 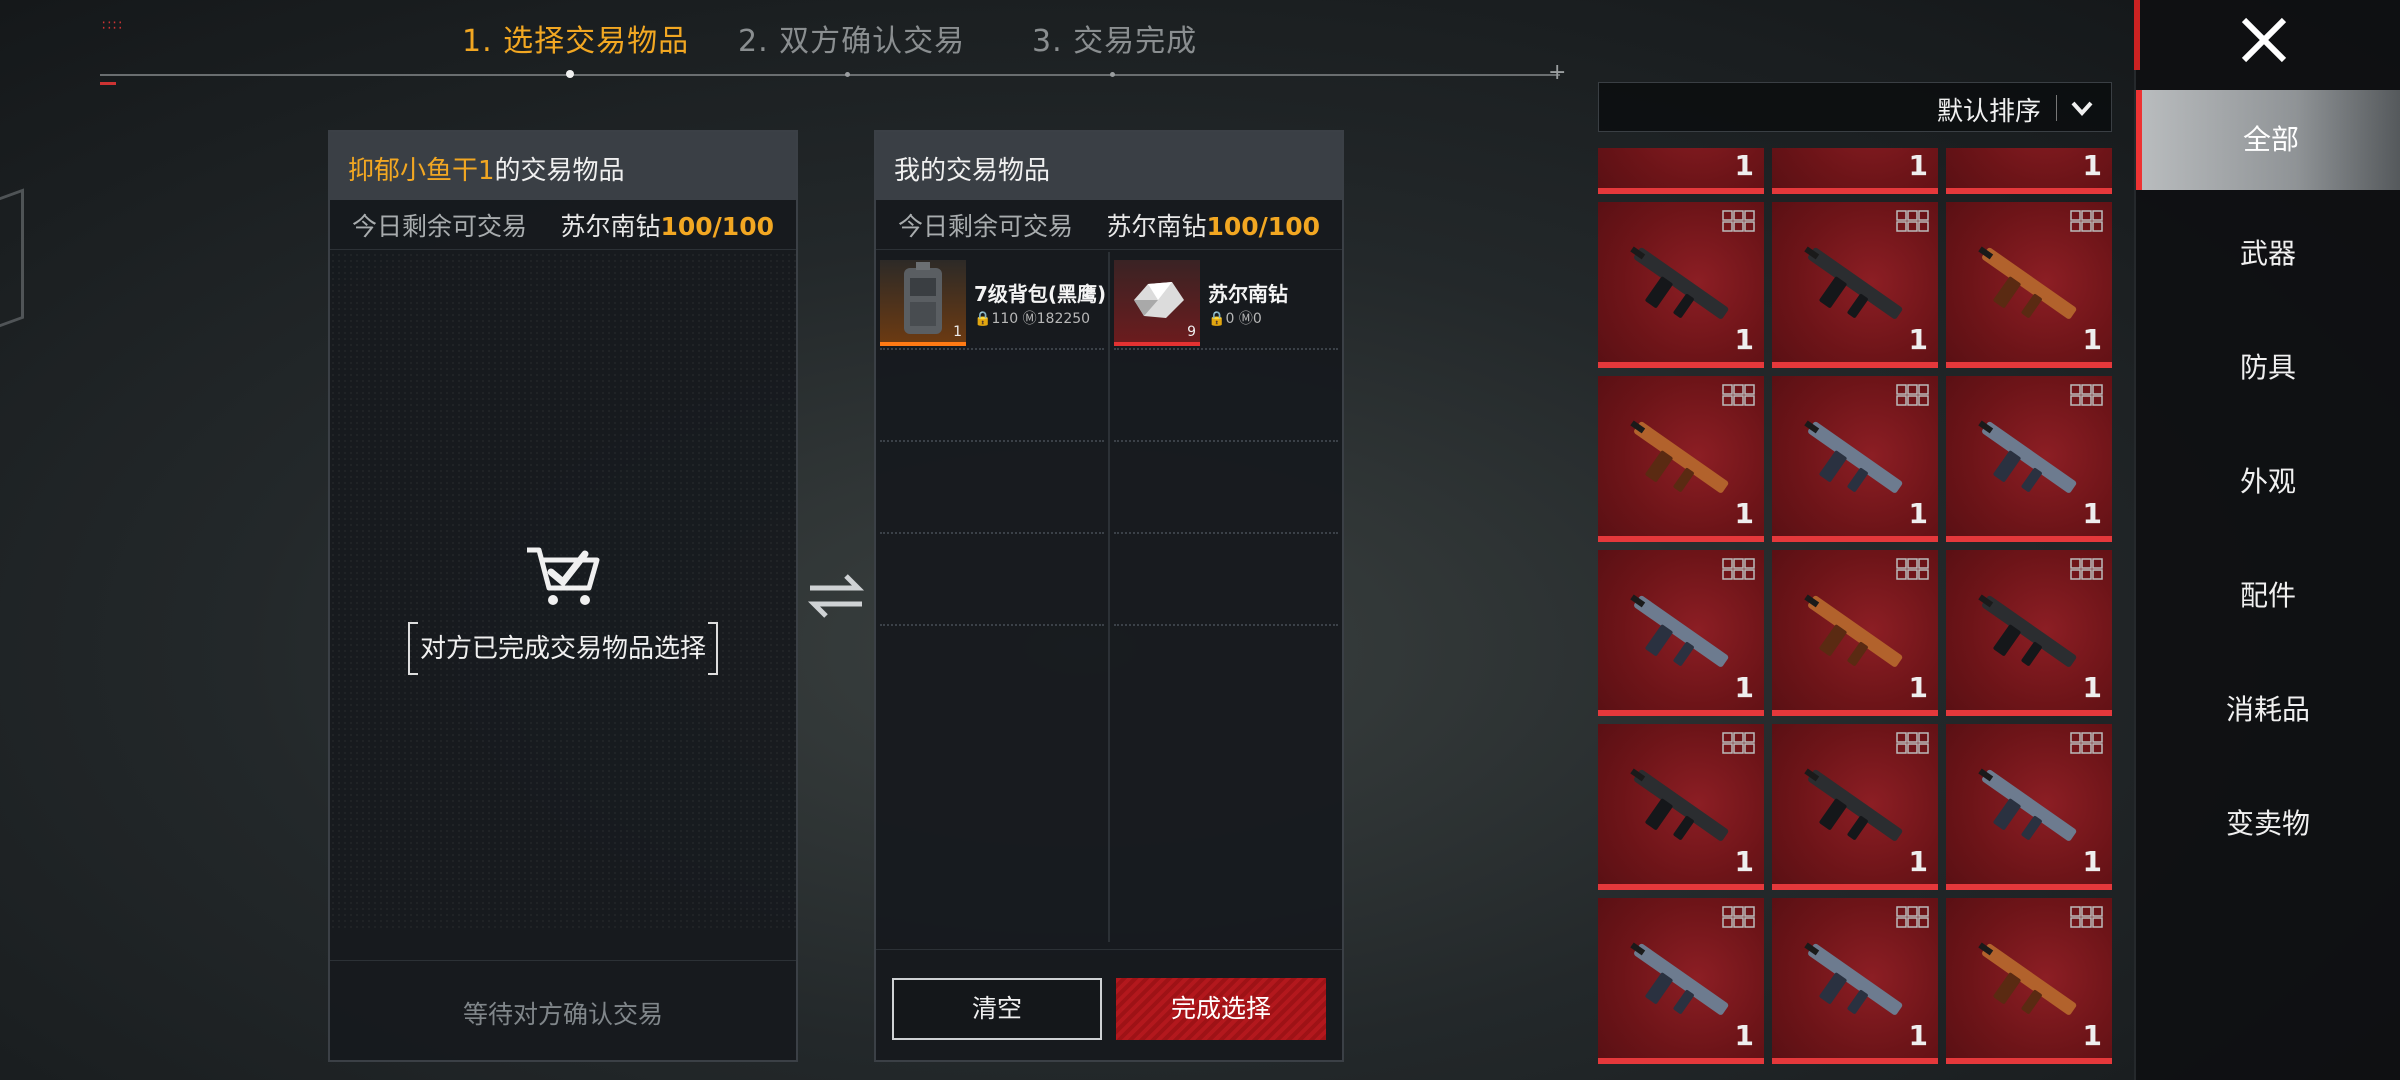 I want to click on quota-value: 100/100, so click(x=1263, y=226).